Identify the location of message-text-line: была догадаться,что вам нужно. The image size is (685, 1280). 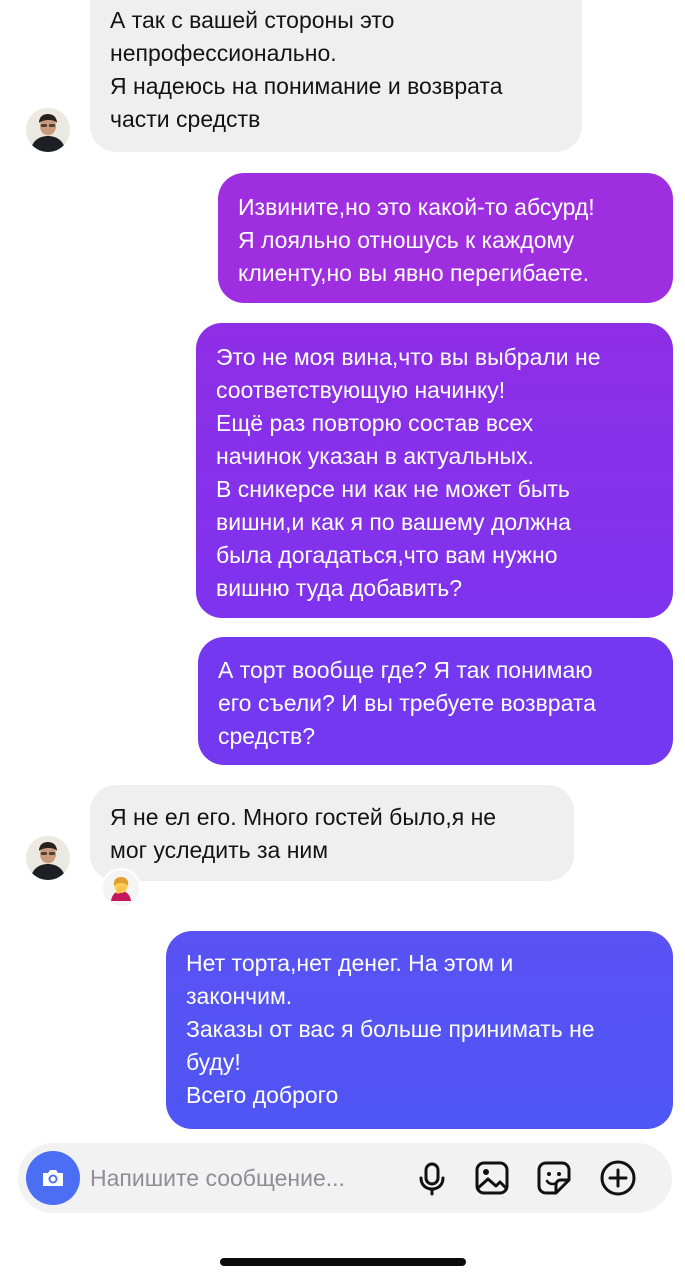
(387, 555).